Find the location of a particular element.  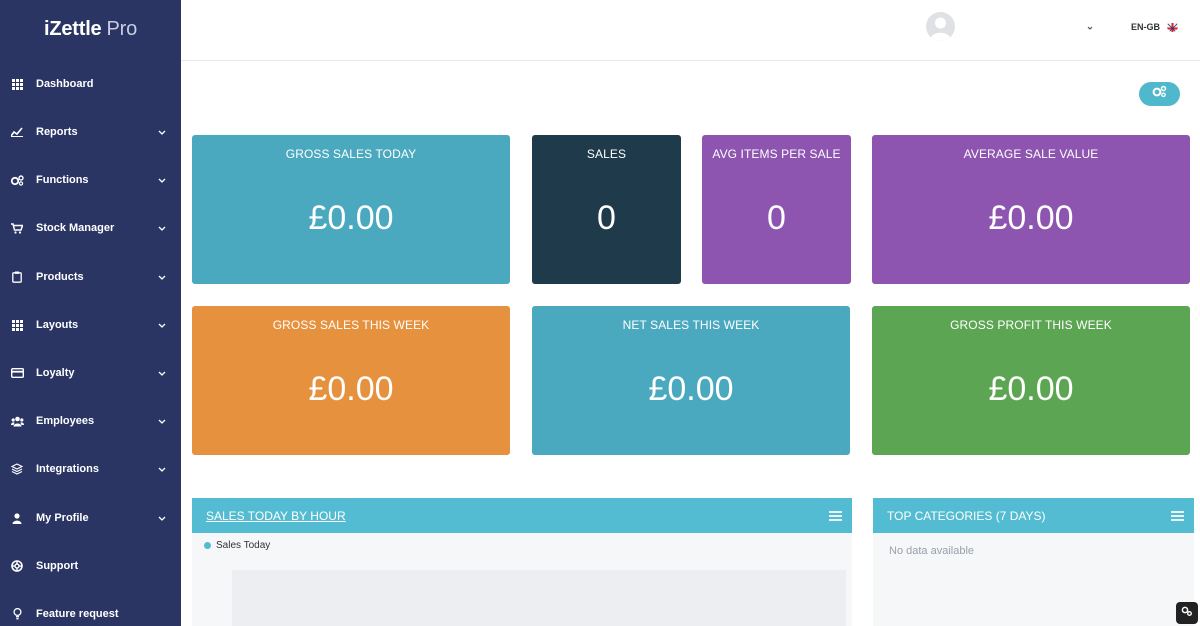

chart-line-icon is located at coordinates (17, 132).